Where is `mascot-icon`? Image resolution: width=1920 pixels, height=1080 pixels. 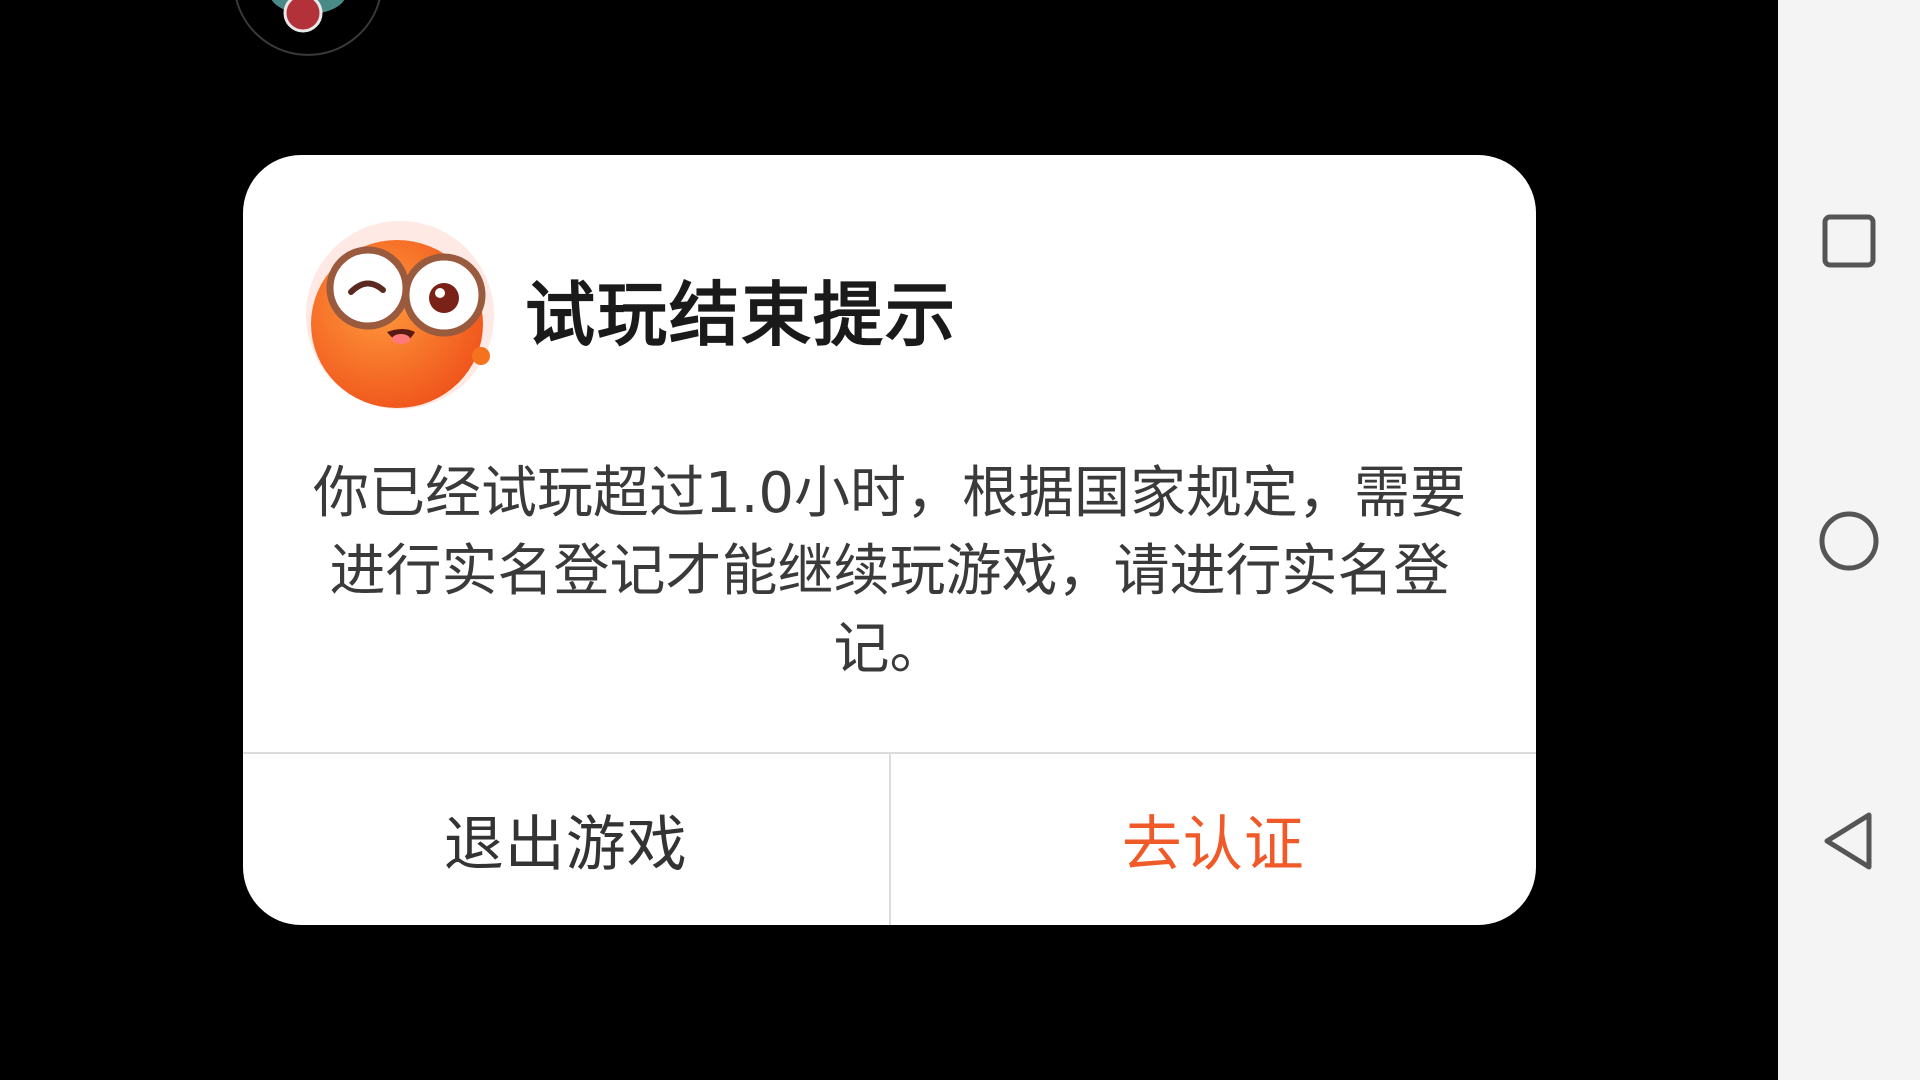
mascot-icon is located at coordinates (400, 315).